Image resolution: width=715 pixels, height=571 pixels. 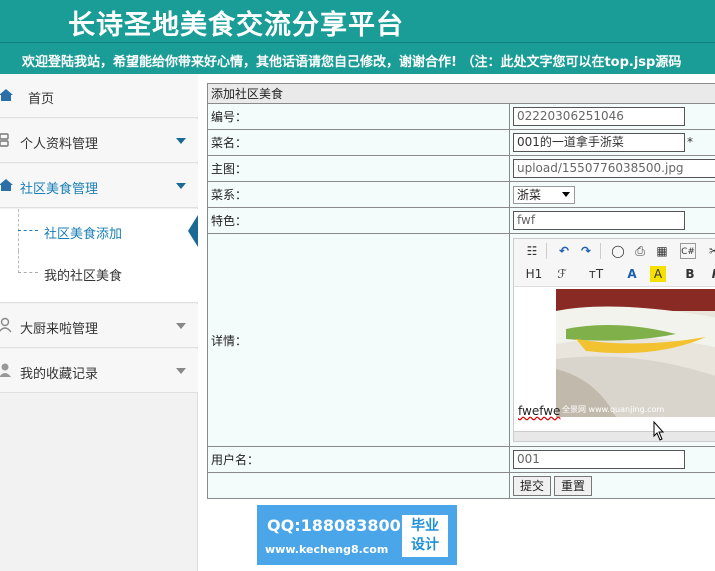 What do you see at coordinates (710, 274) in the screenshot?
I see `italic-icon: I` at bounding box center [710, 274].